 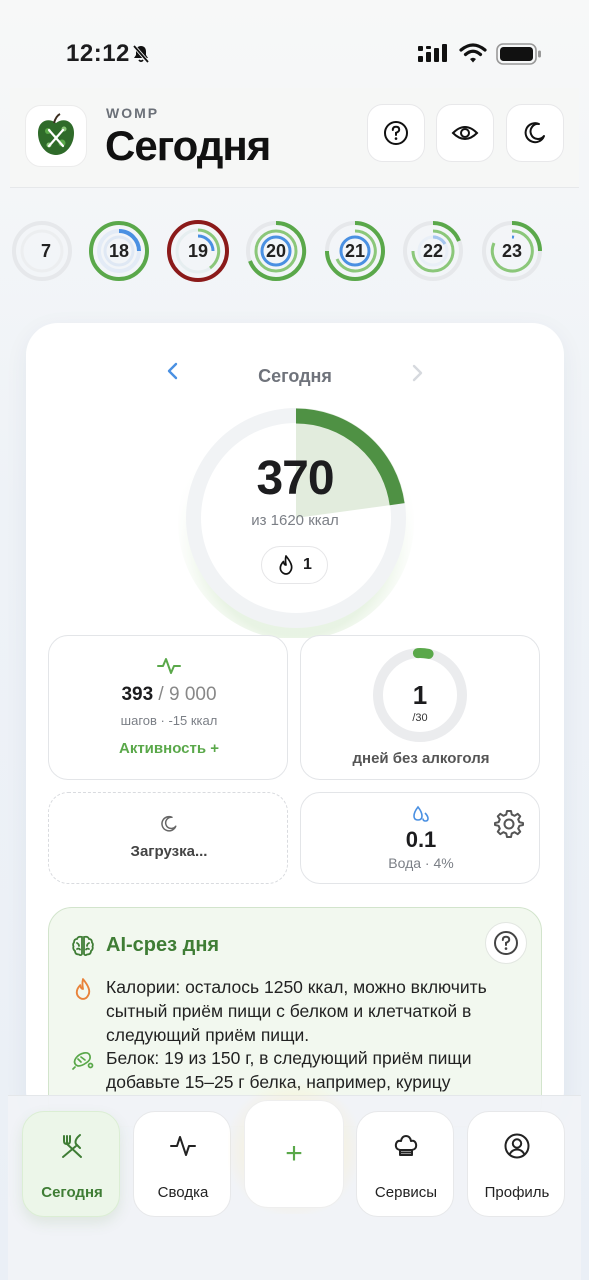 I want to click on ai-help-button, so click(x=506, y=943).